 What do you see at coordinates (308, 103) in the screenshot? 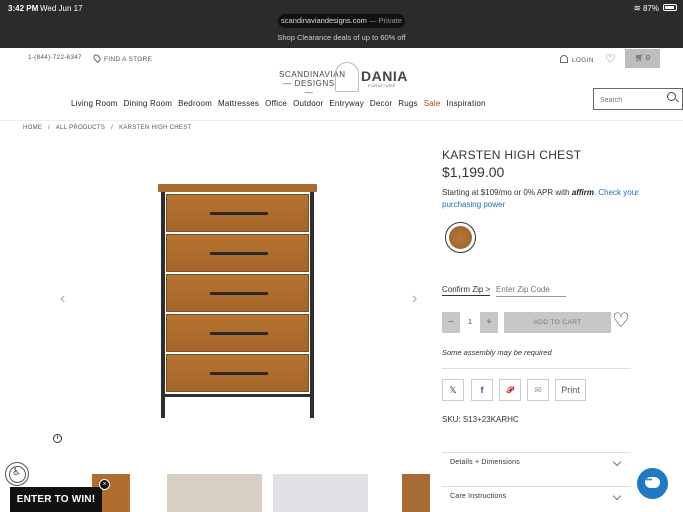
I see `nav-outdoor: Outdoor` at bounding box center [308, 103].